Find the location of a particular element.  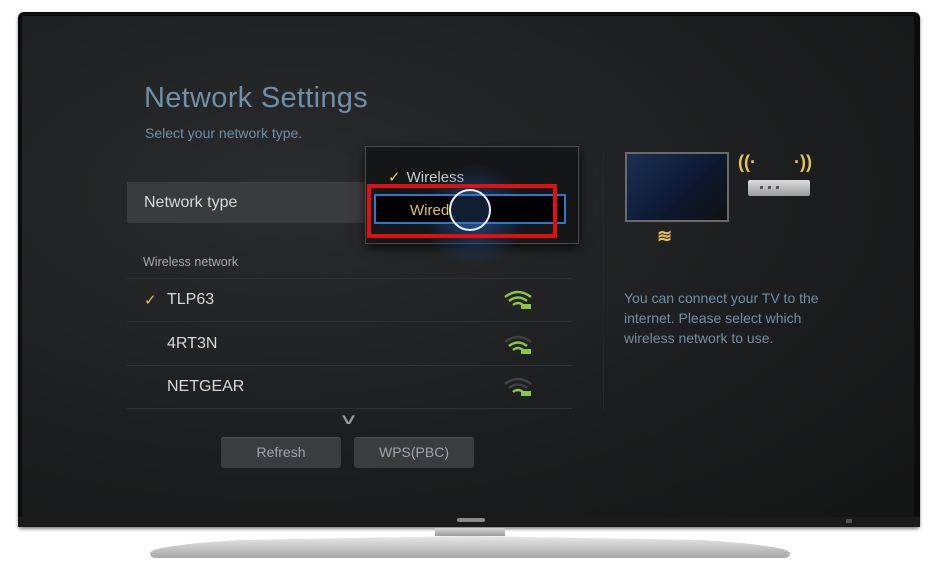

page-title: Network Settings is located at coordinates (256, 98).